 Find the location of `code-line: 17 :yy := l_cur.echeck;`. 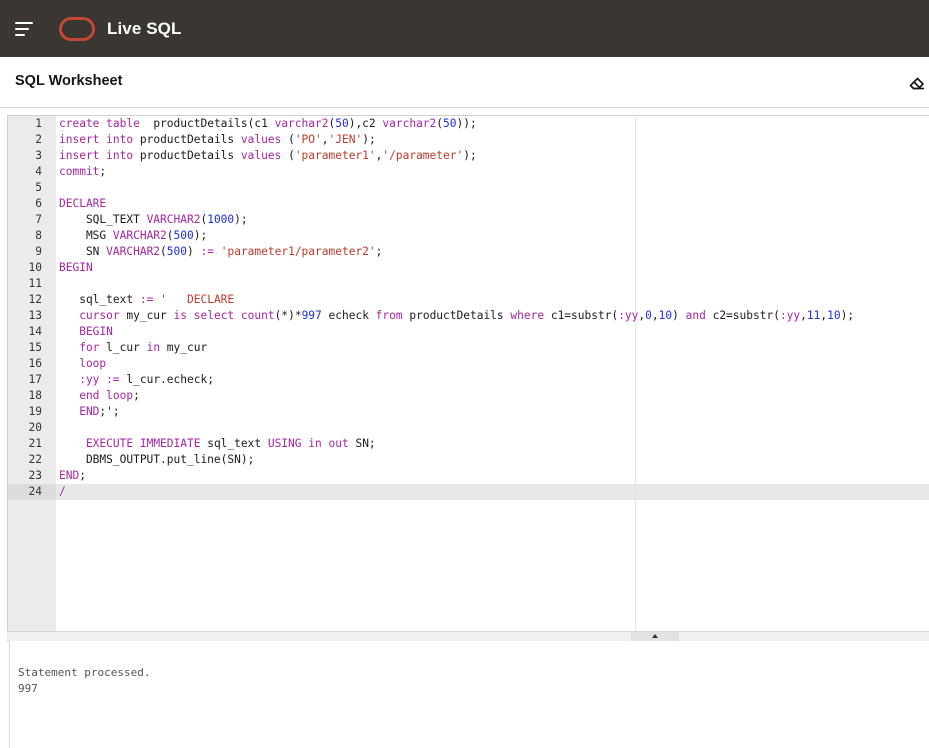

code-line: 17 :yy := l_cur.echeck; is located at coordinates (468, 380).